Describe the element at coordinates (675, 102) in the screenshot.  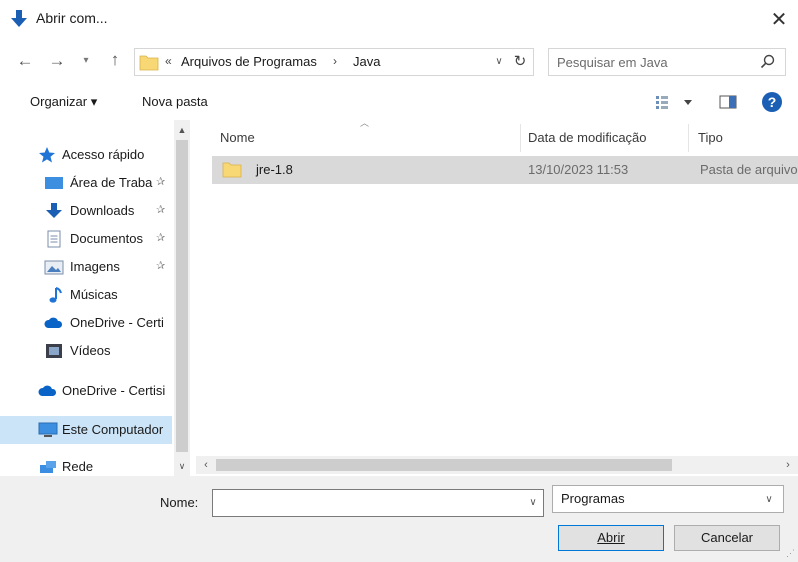
I see `view-options-icon` at that location.